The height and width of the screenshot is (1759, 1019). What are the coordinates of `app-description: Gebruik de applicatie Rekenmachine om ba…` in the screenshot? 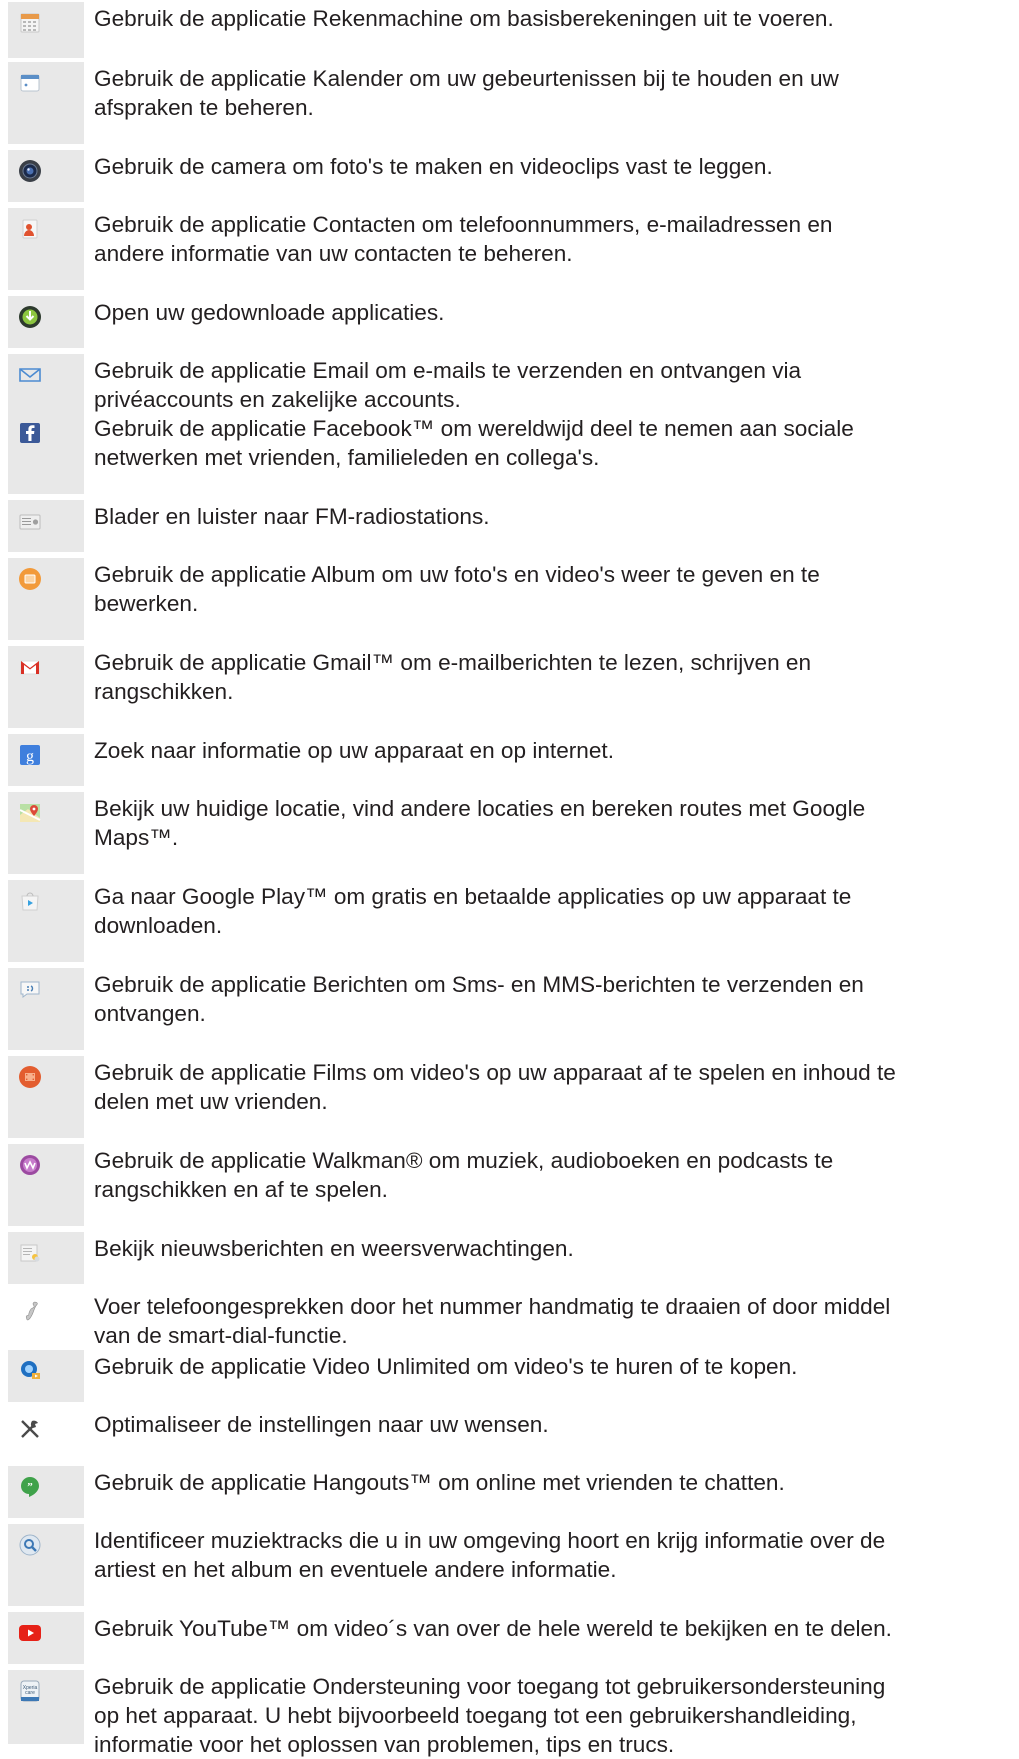 It's located at (464, 18).